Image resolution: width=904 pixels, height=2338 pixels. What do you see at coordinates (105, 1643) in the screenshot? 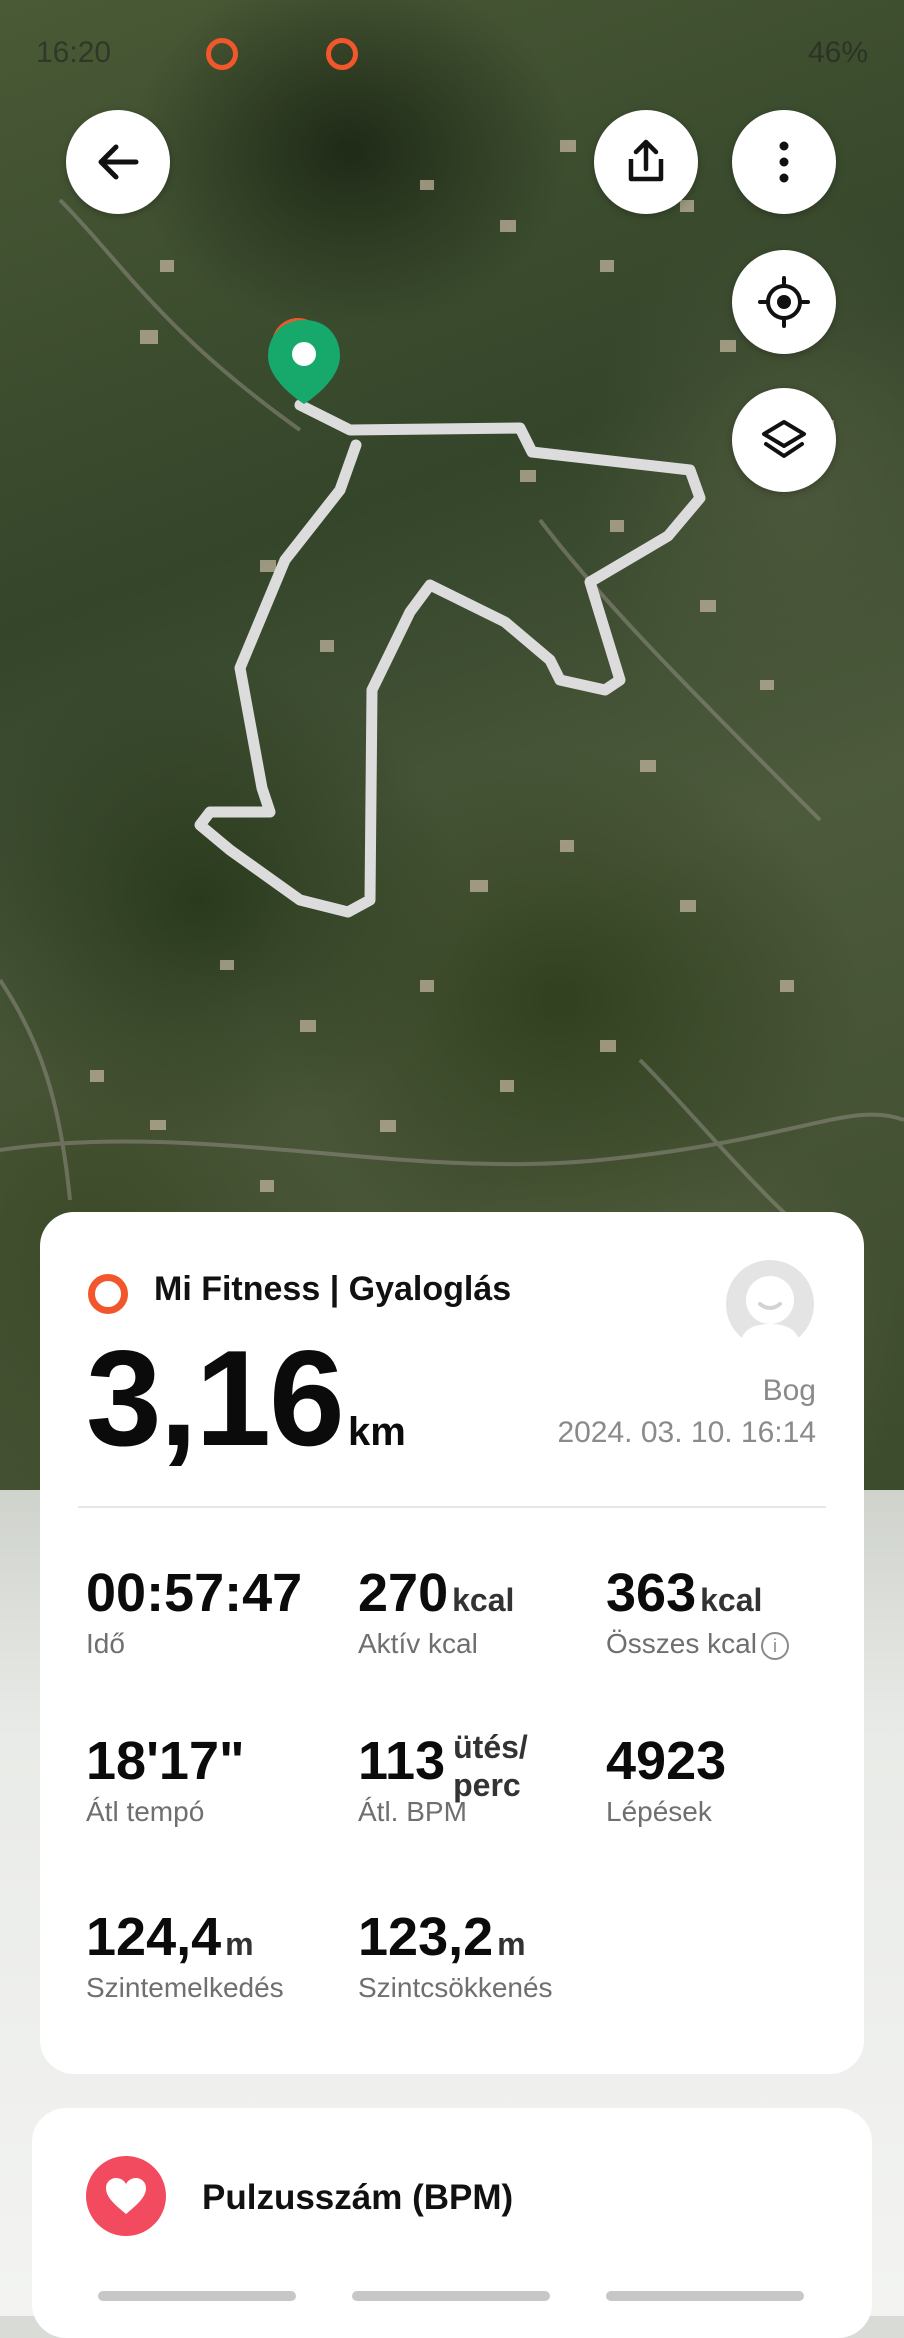
I see `stat-label: Idő` at bounding box center [105, 1643].